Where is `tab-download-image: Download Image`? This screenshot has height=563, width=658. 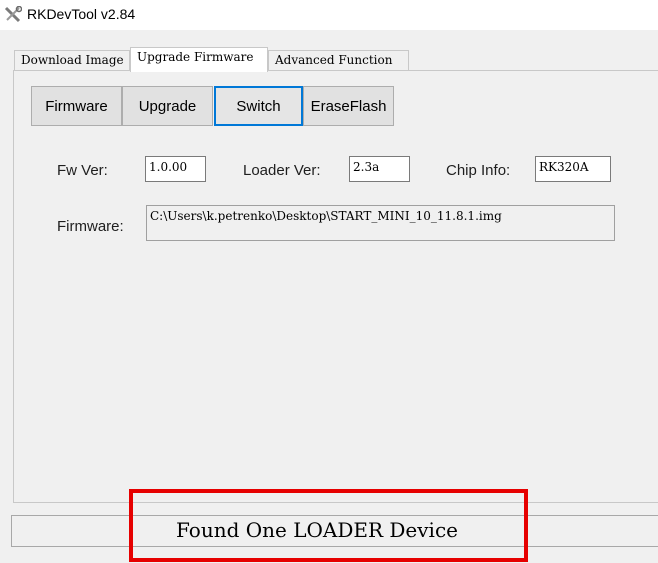 tab-download-image: Download Image is located at coordinates (72, 60).